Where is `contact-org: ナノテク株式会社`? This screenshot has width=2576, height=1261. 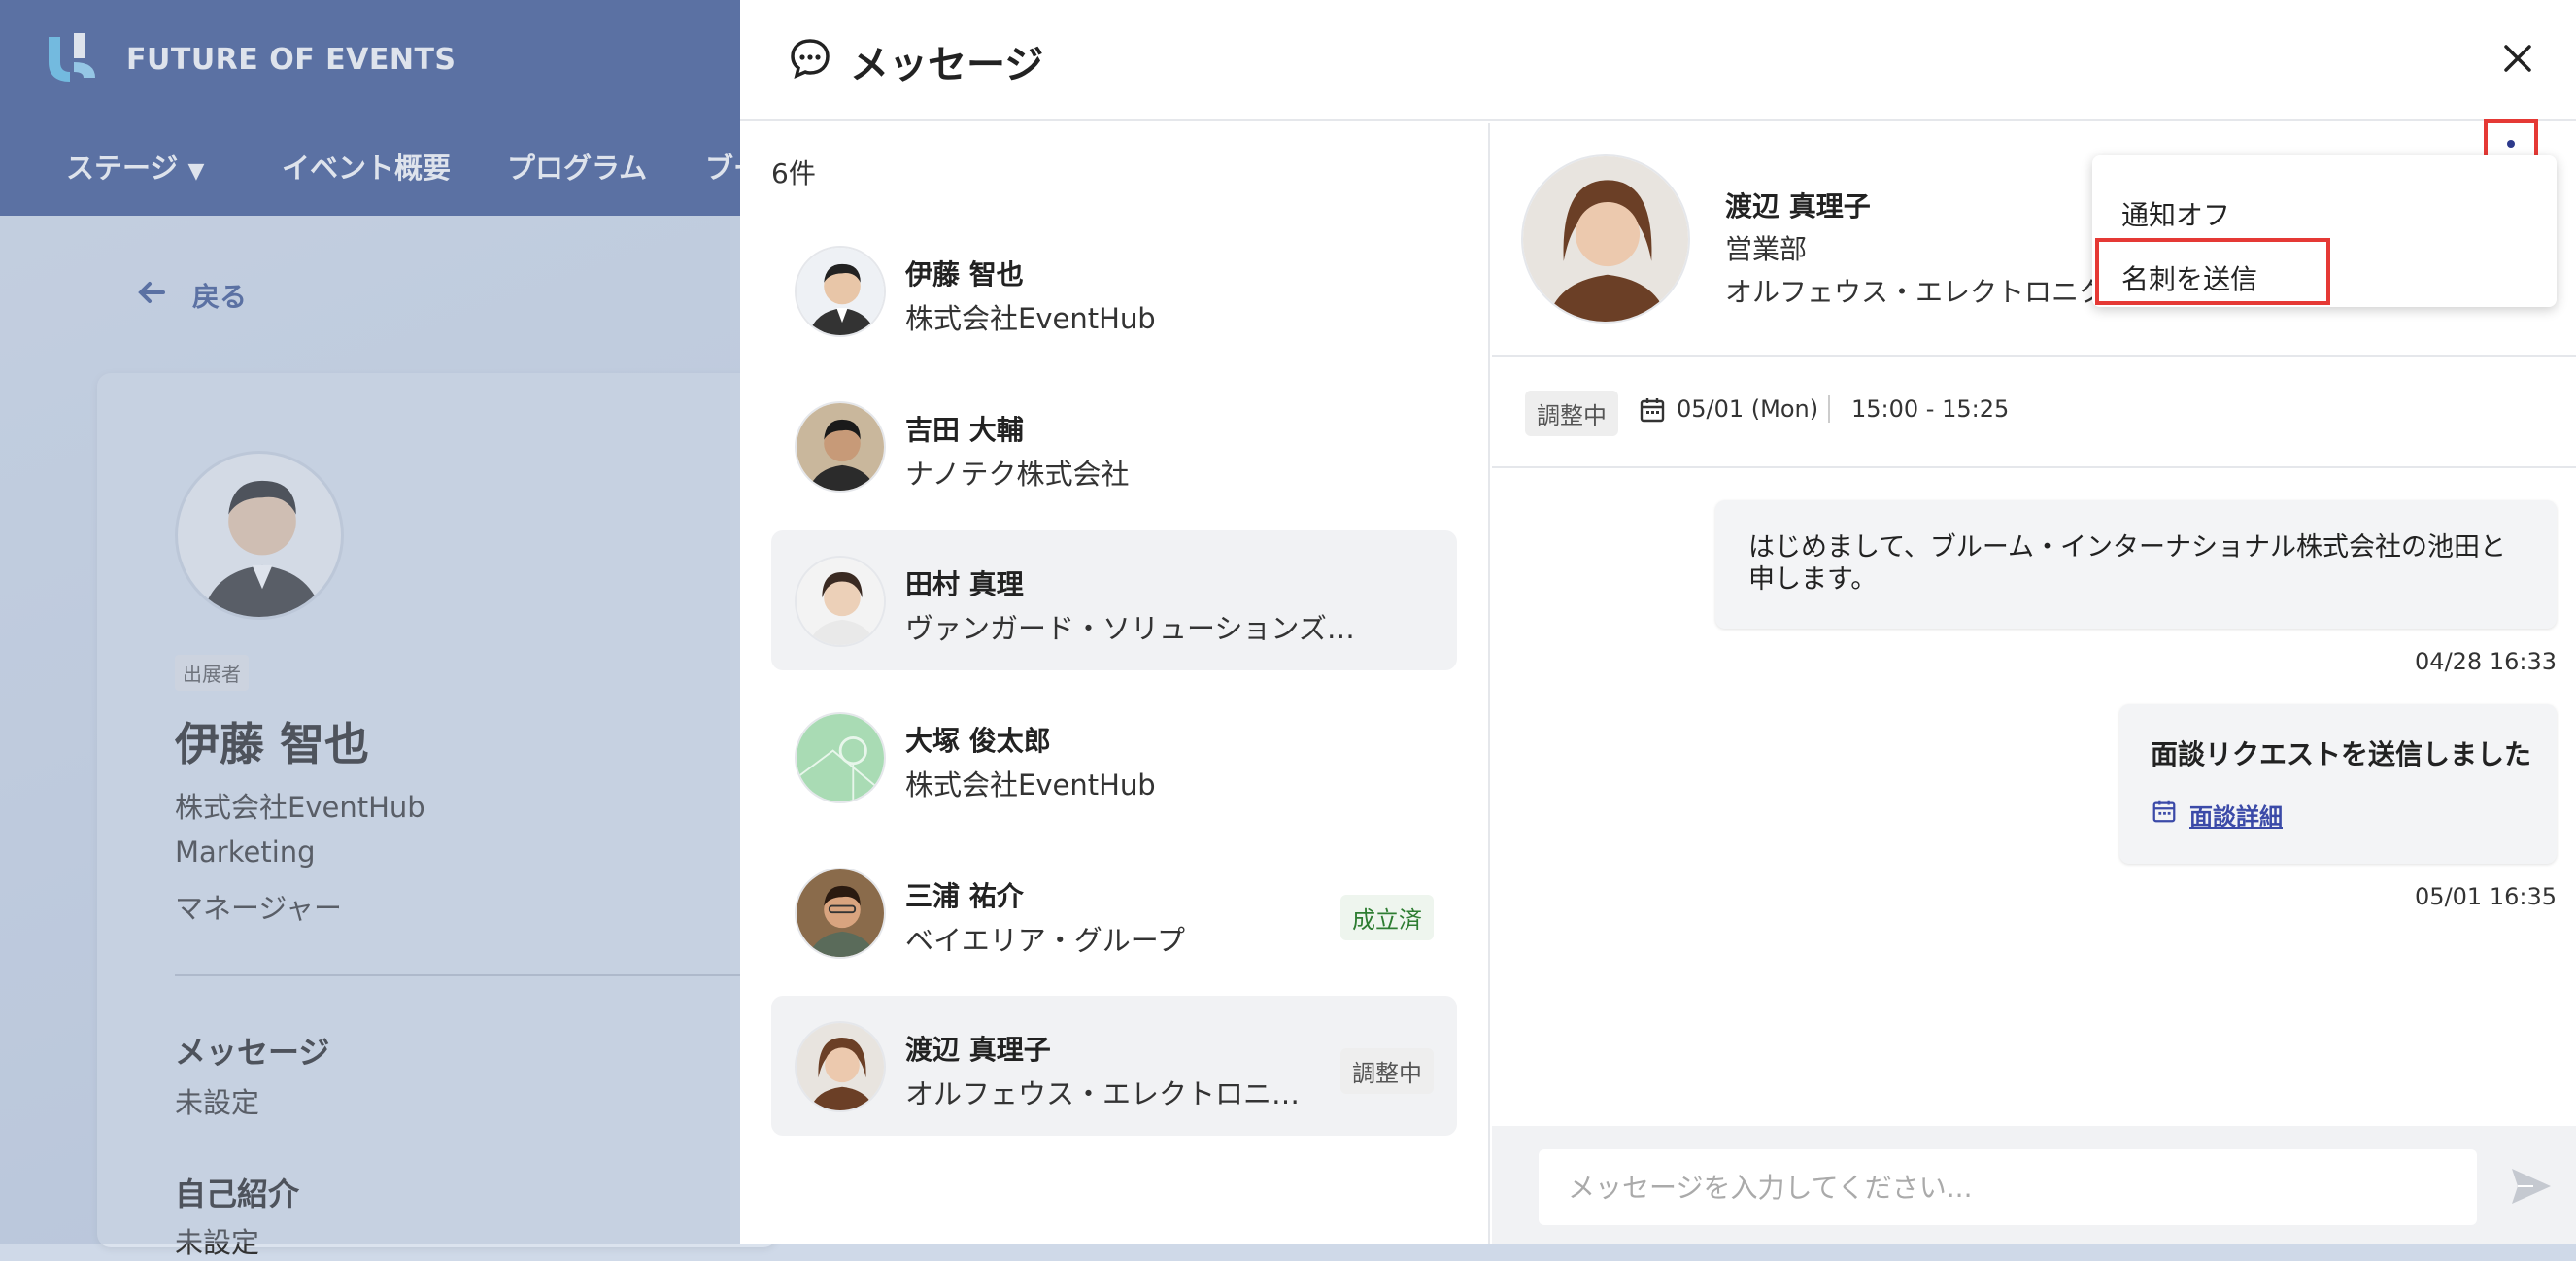 contact-org: ナノテク株式会社 is located at coordinates (1017, 474).